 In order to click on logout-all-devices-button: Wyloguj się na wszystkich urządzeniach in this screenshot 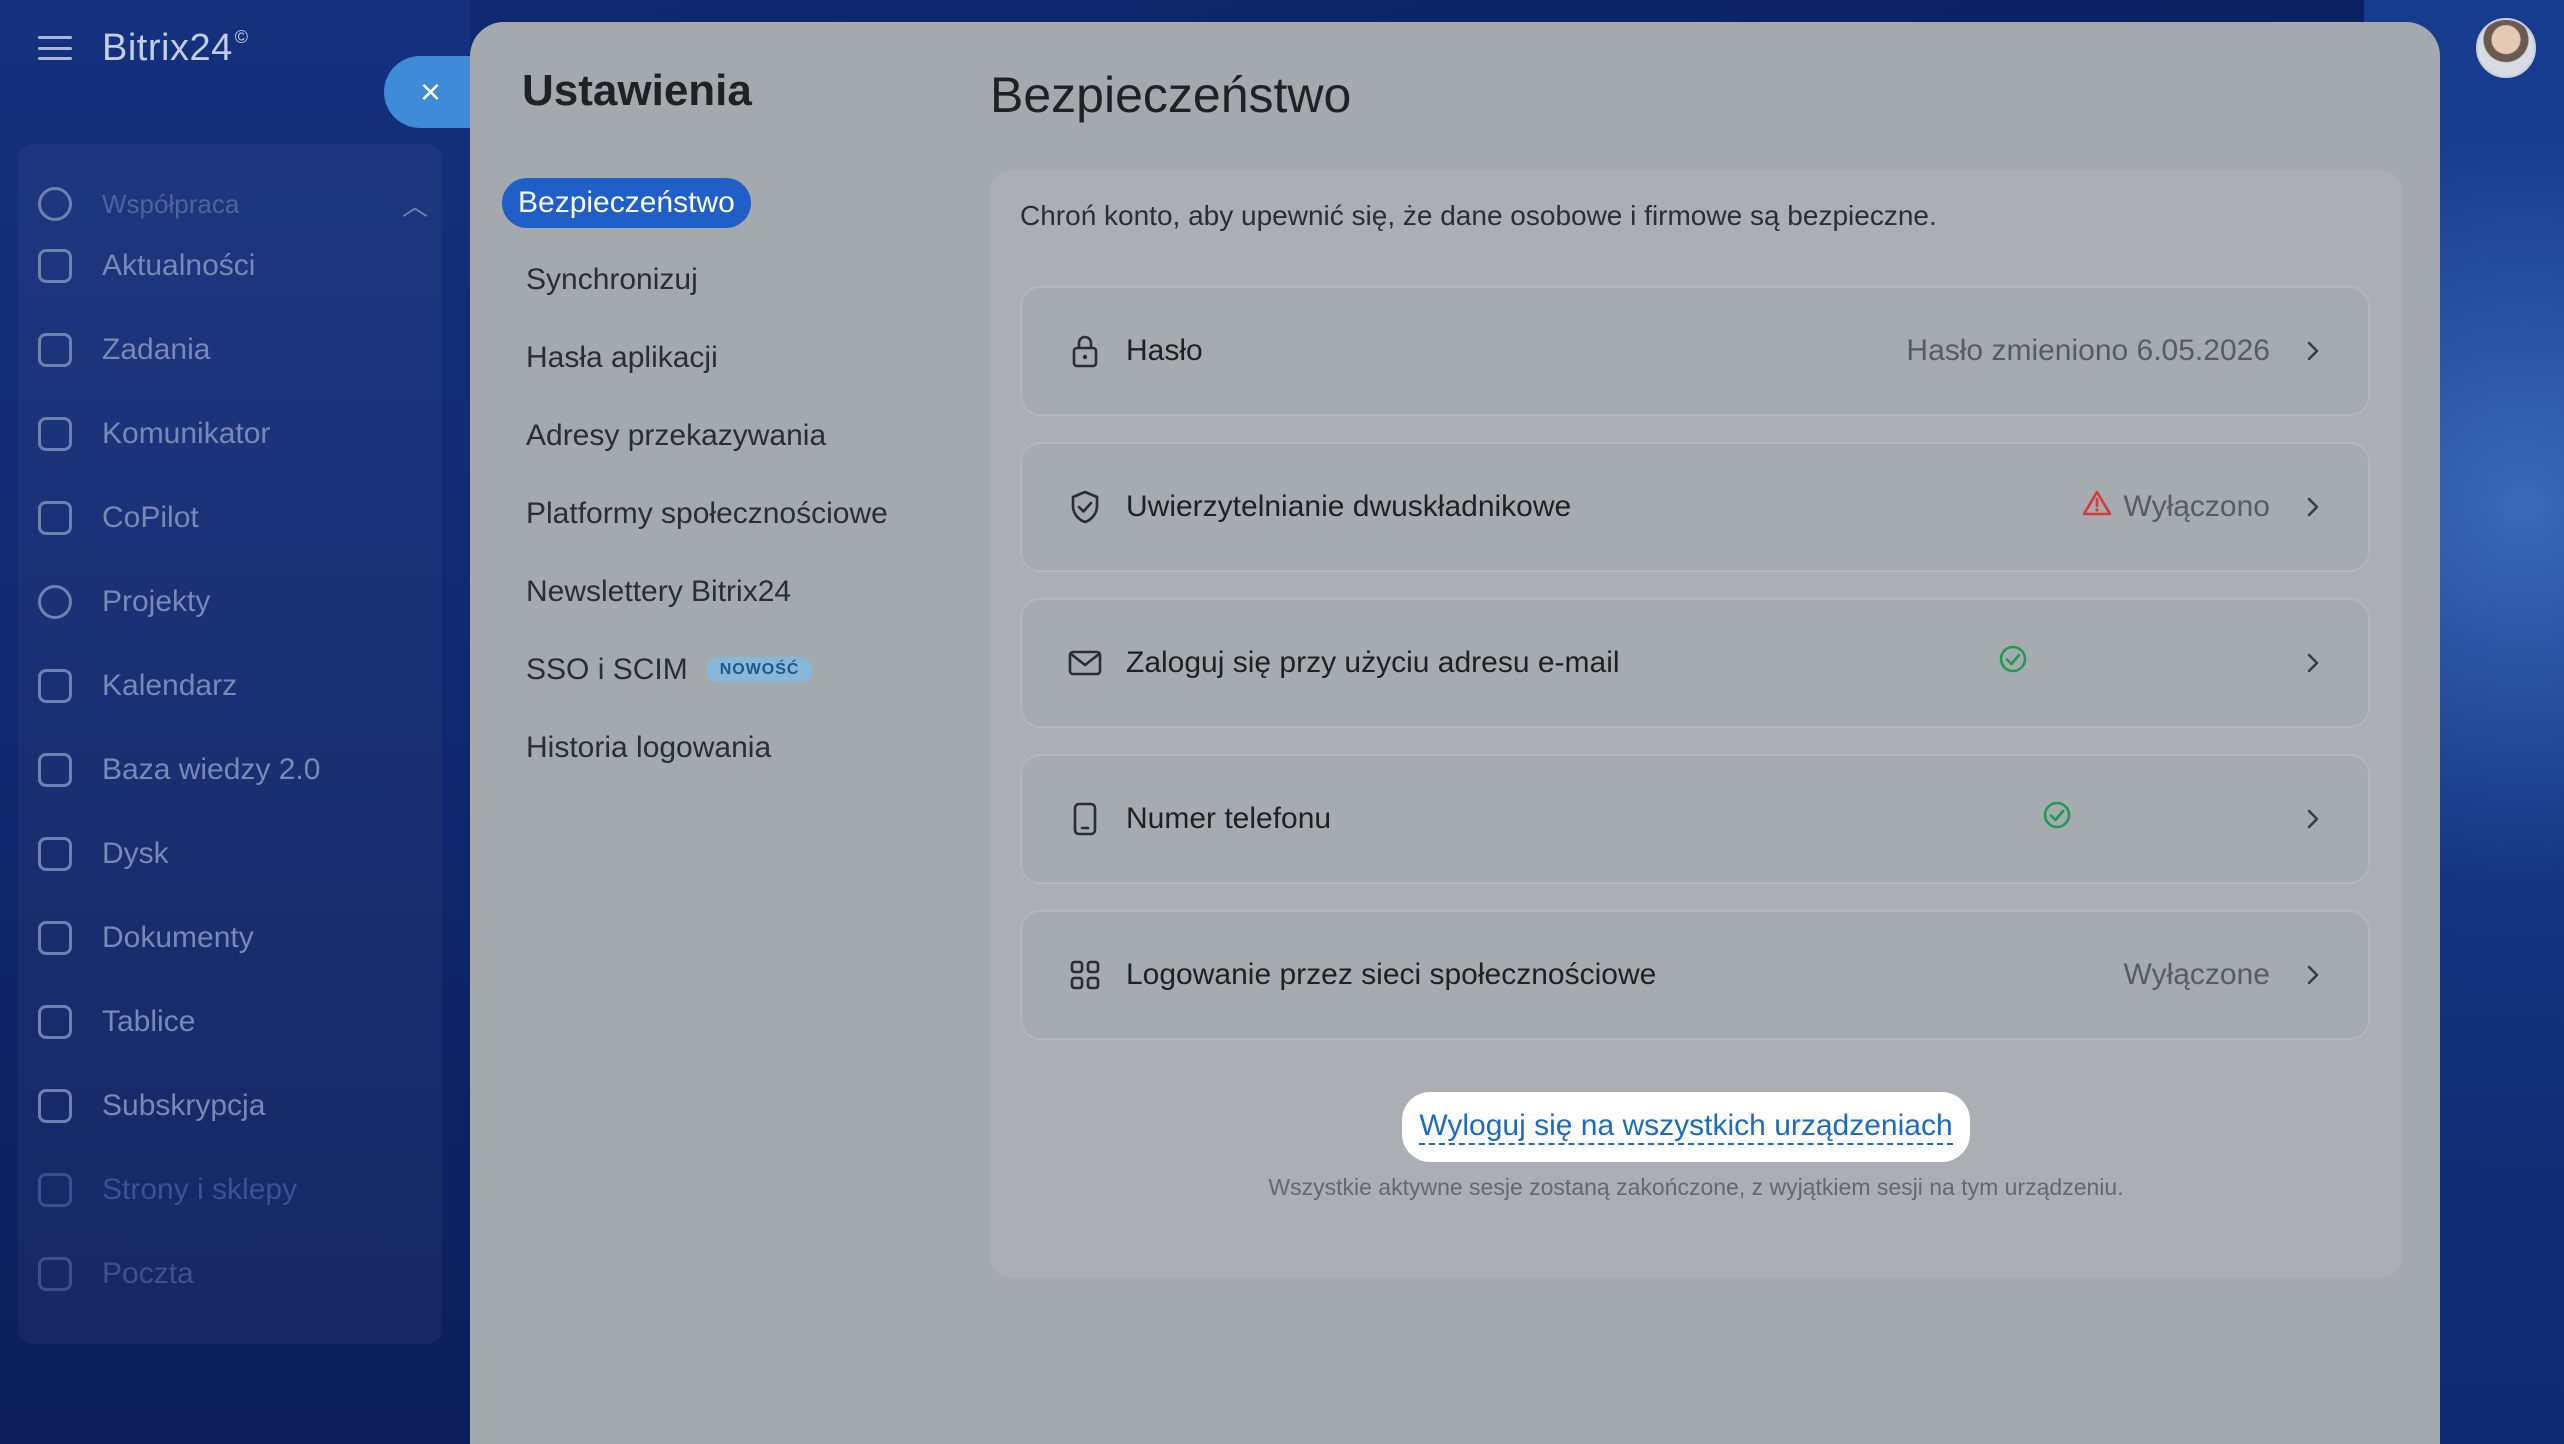, I will do `click(1686, 1127)`.